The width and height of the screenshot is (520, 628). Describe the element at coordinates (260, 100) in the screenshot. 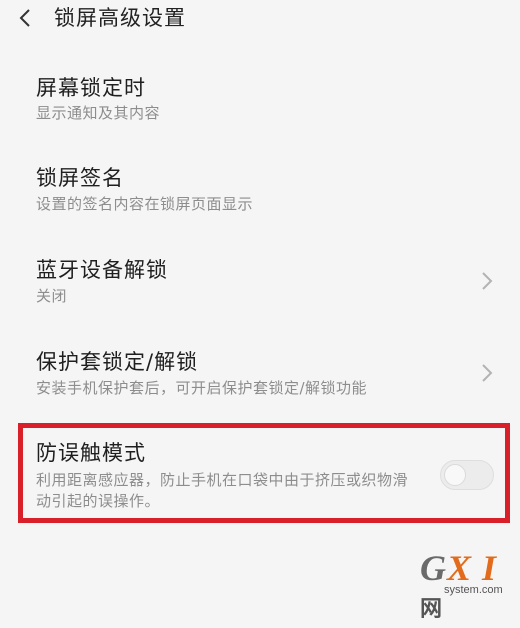

I see `setting-item-screen-lock: 屏幕锁定时 显示通知及其内容` at that location.